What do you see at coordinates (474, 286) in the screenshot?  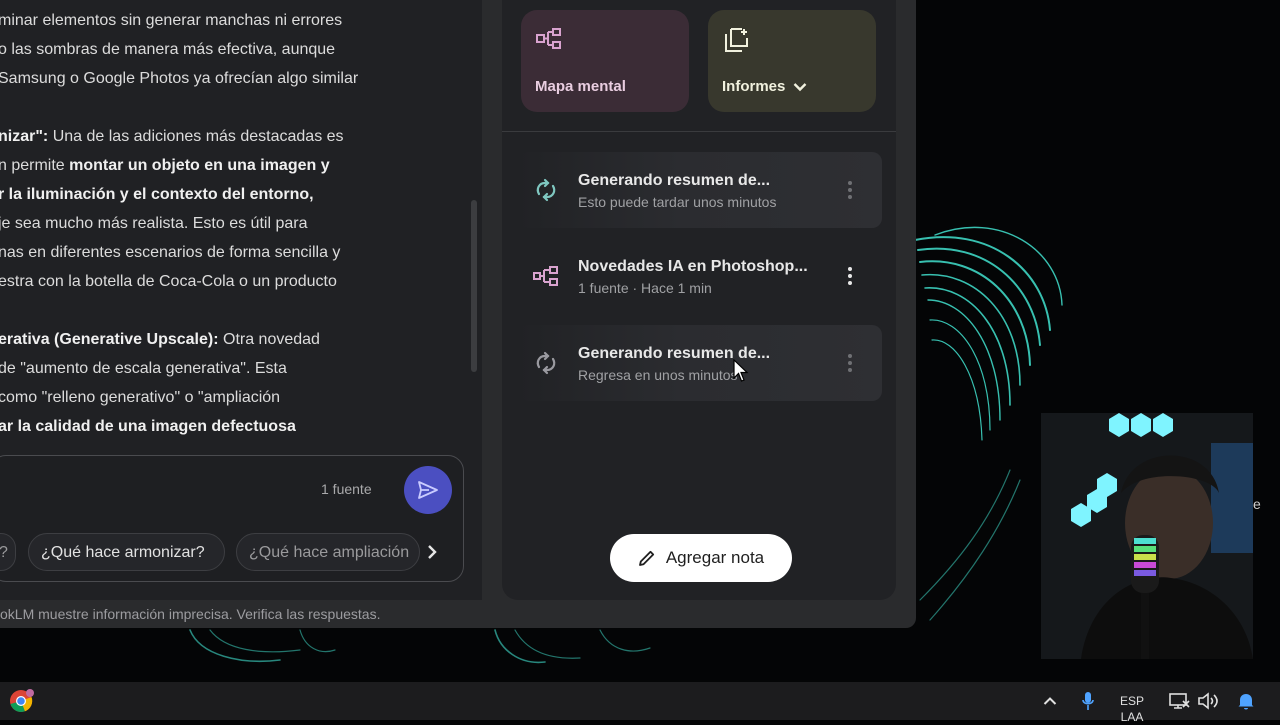 I see `chat-scrollbar` at bounding box center [474, 286].